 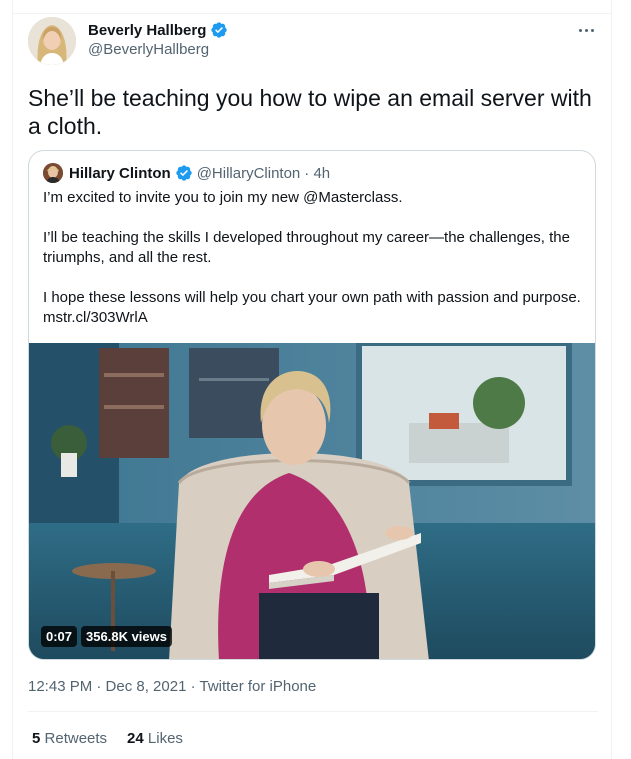 I want to click on top-divider, so click(x=312, y=13).